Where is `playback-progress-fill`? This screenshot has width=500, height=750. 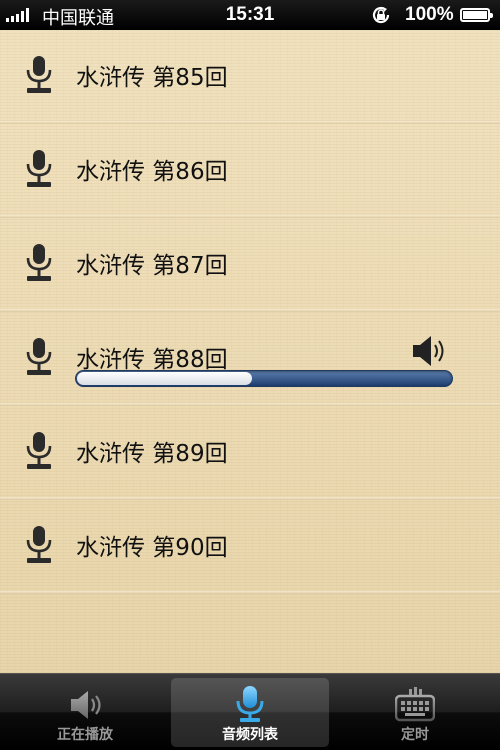 playback-progress-fill is located at coordinates (164, 378).